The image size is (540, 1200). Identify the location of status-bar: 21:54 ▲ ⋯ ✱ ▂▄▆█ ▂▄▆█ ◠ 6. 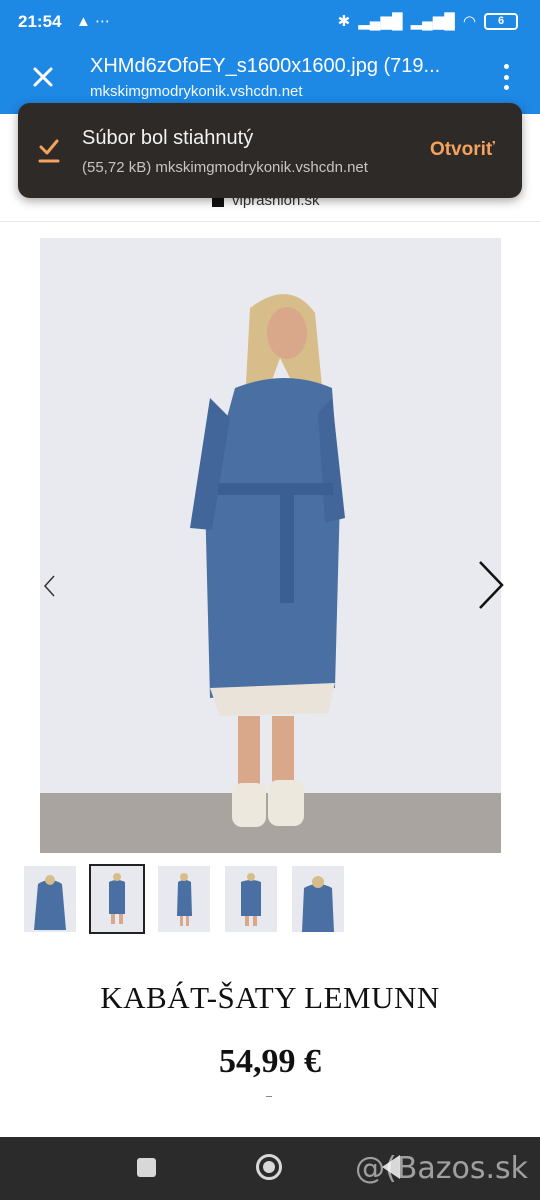
(270, 22).